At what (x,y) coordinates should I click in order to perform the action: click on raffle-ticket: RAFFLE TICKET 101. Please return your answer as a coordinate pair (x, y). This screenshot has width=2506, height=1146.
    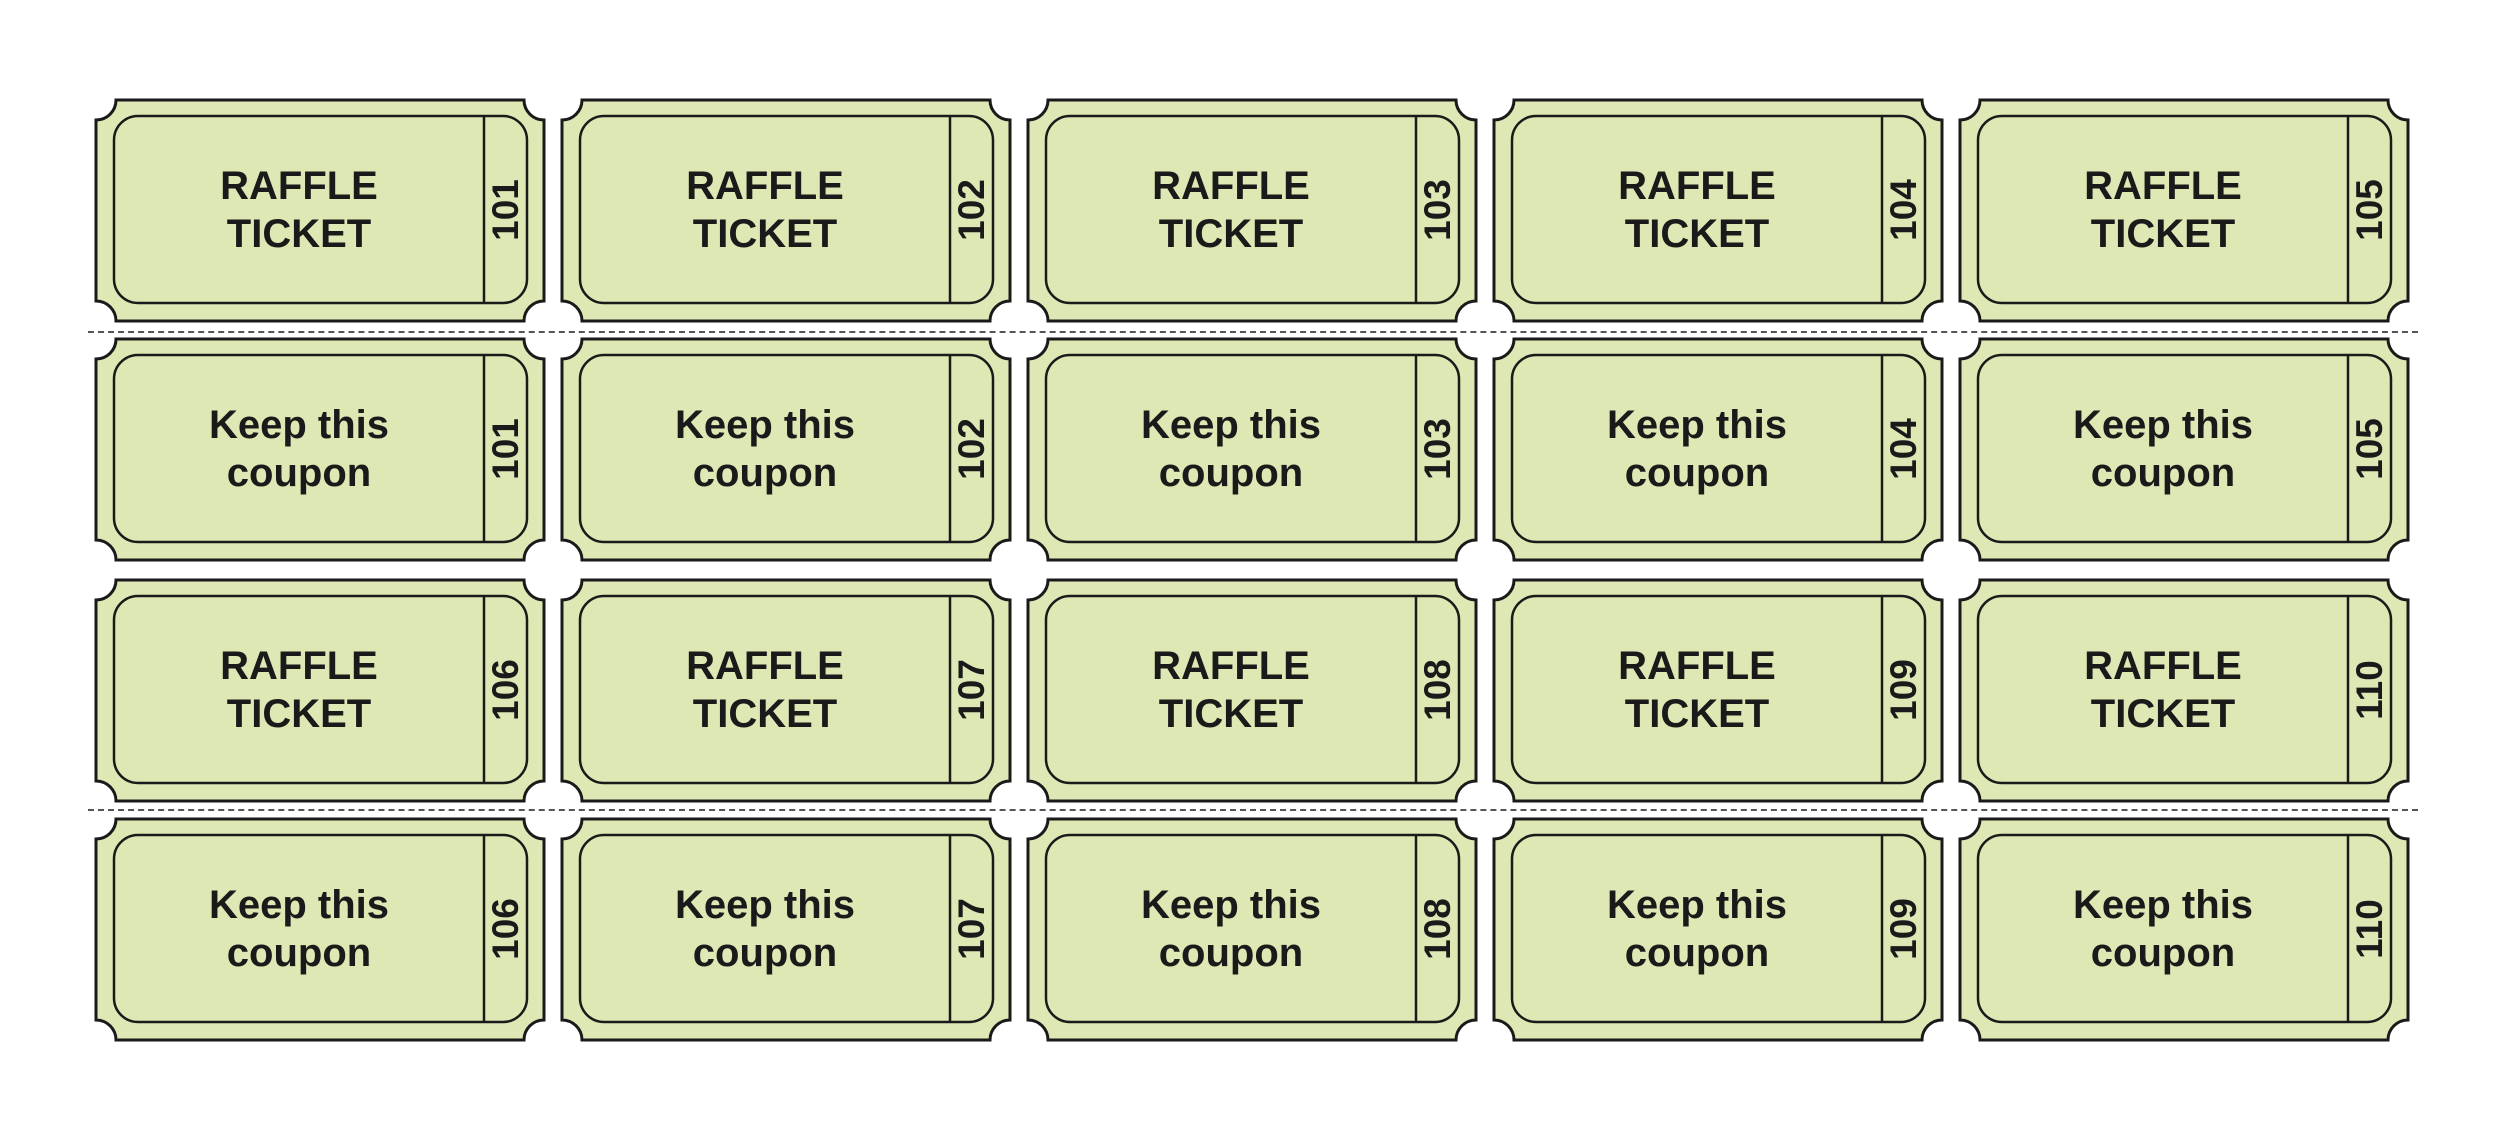
    Looking at the image, I should click on (320, 210).